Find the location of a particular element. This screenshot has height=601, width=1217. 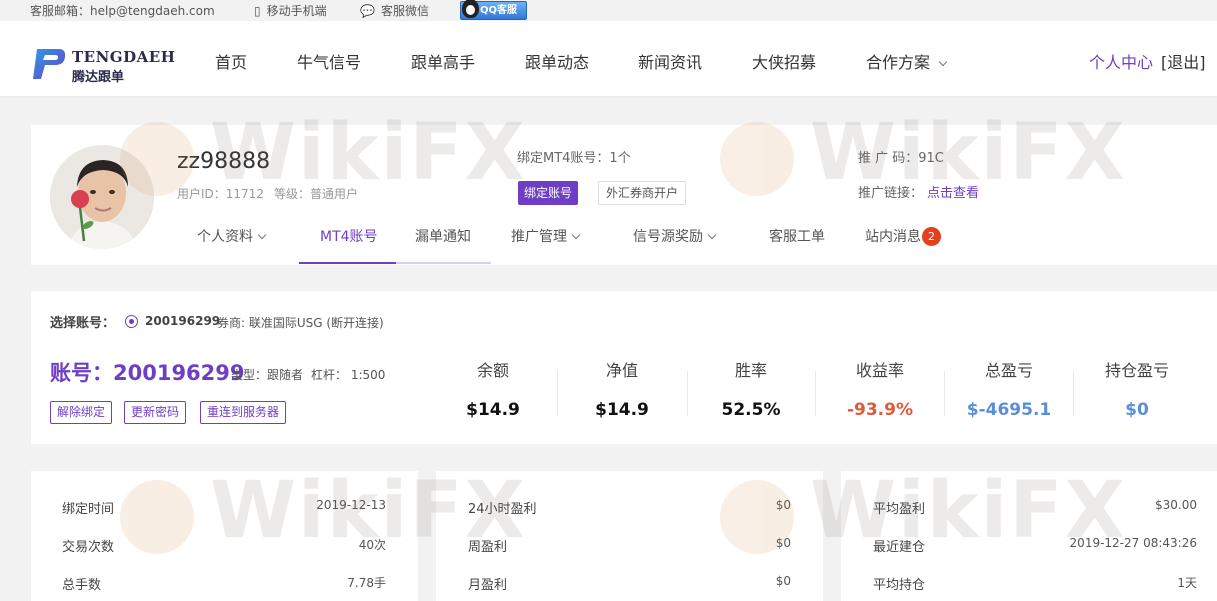

tab-promotion-label: 推广管理 is located at coordinates (539, 237).